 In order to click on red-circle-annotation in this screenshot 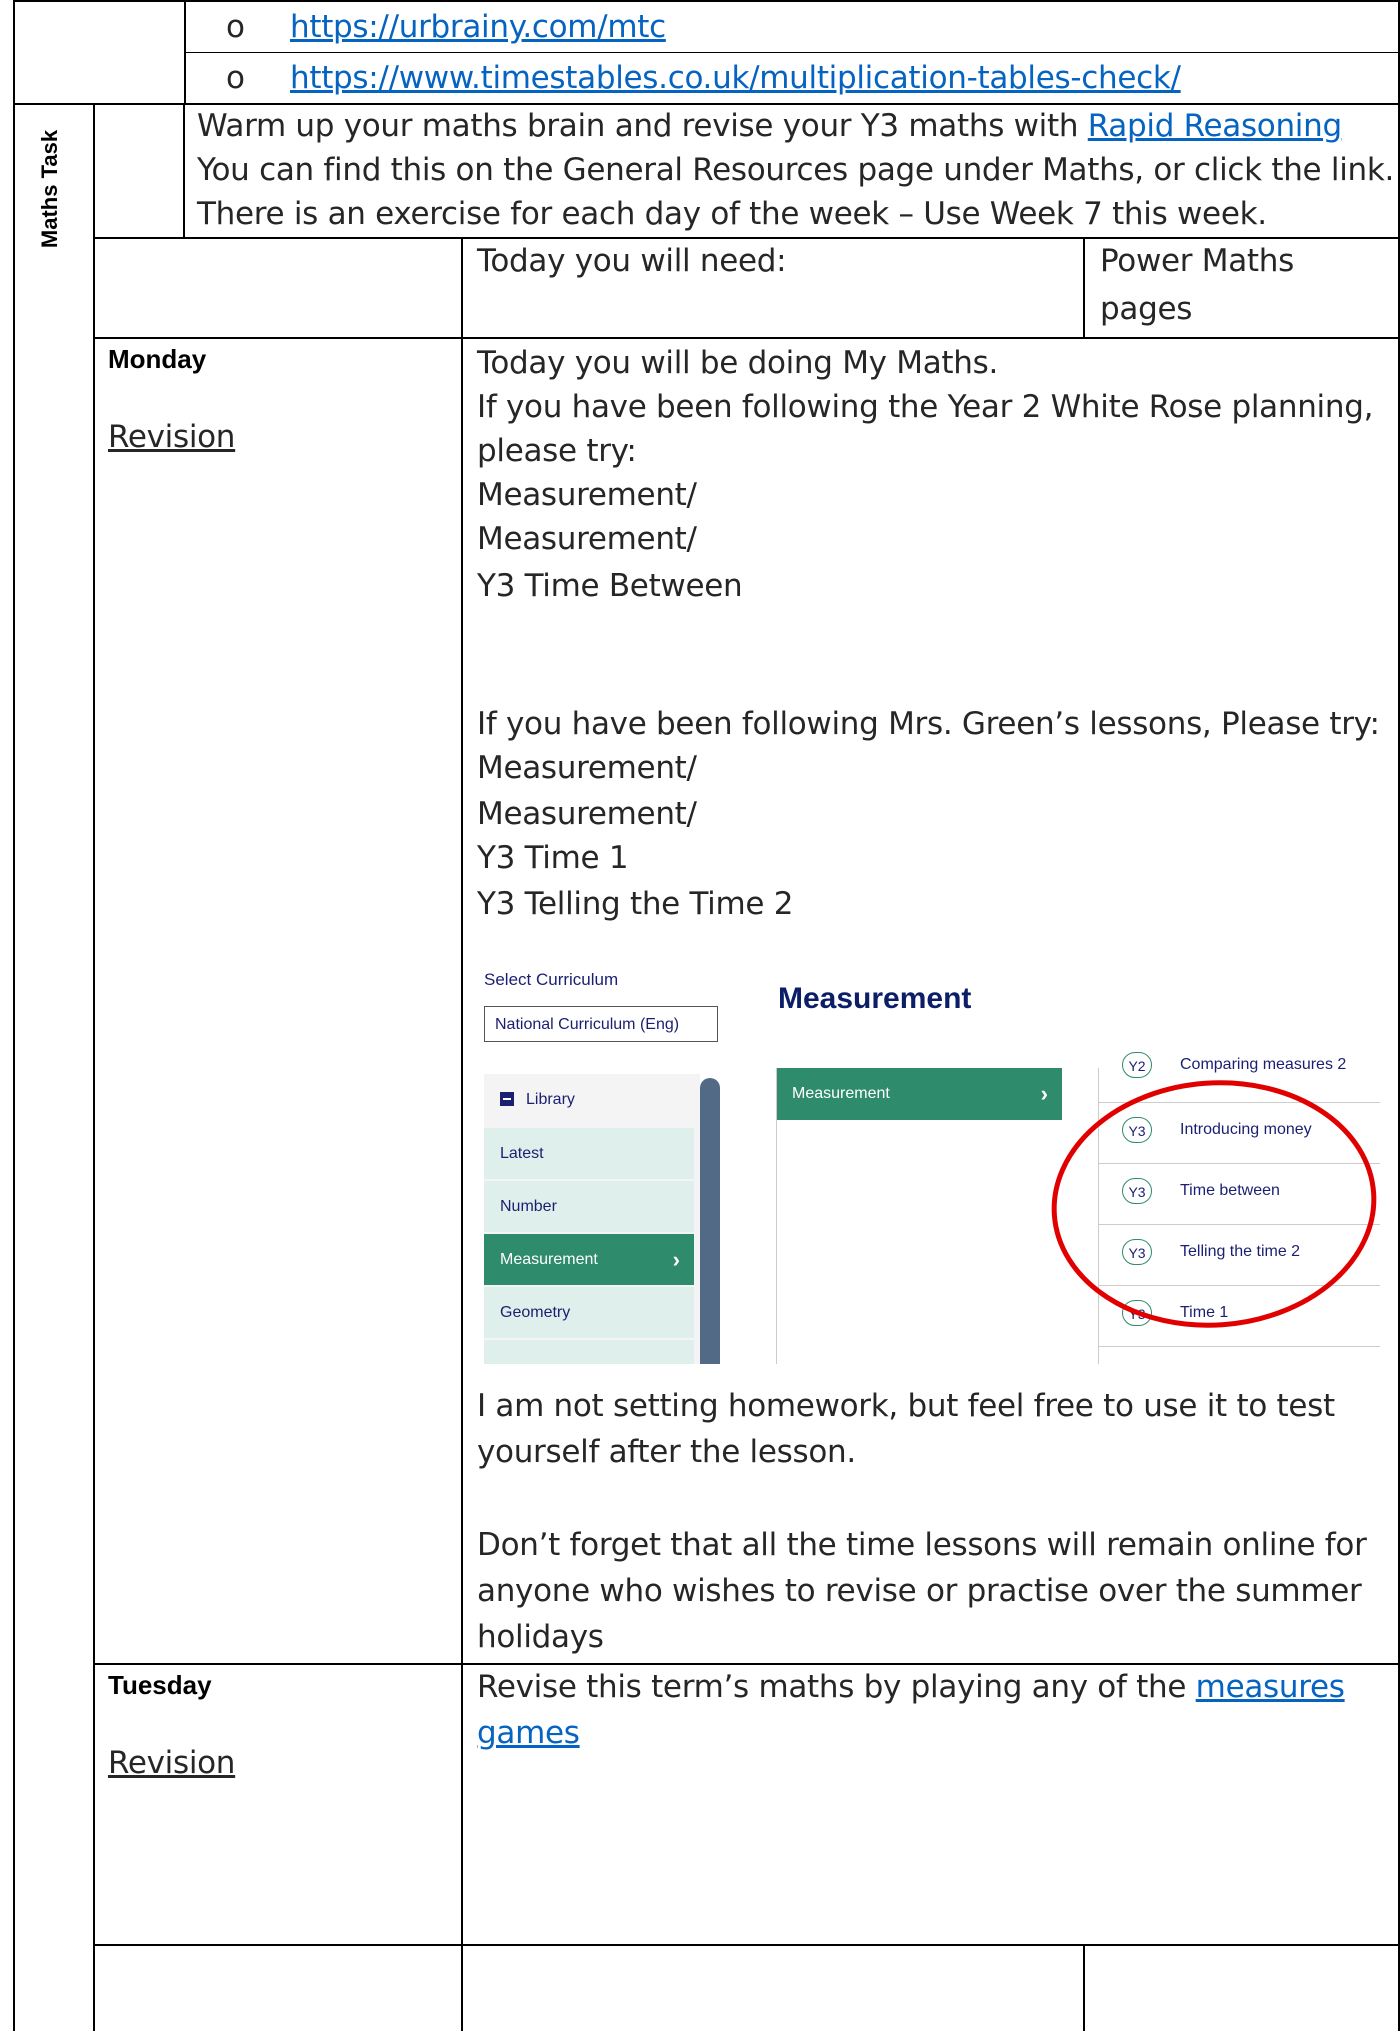, I will do `click(1214, 1204)`.